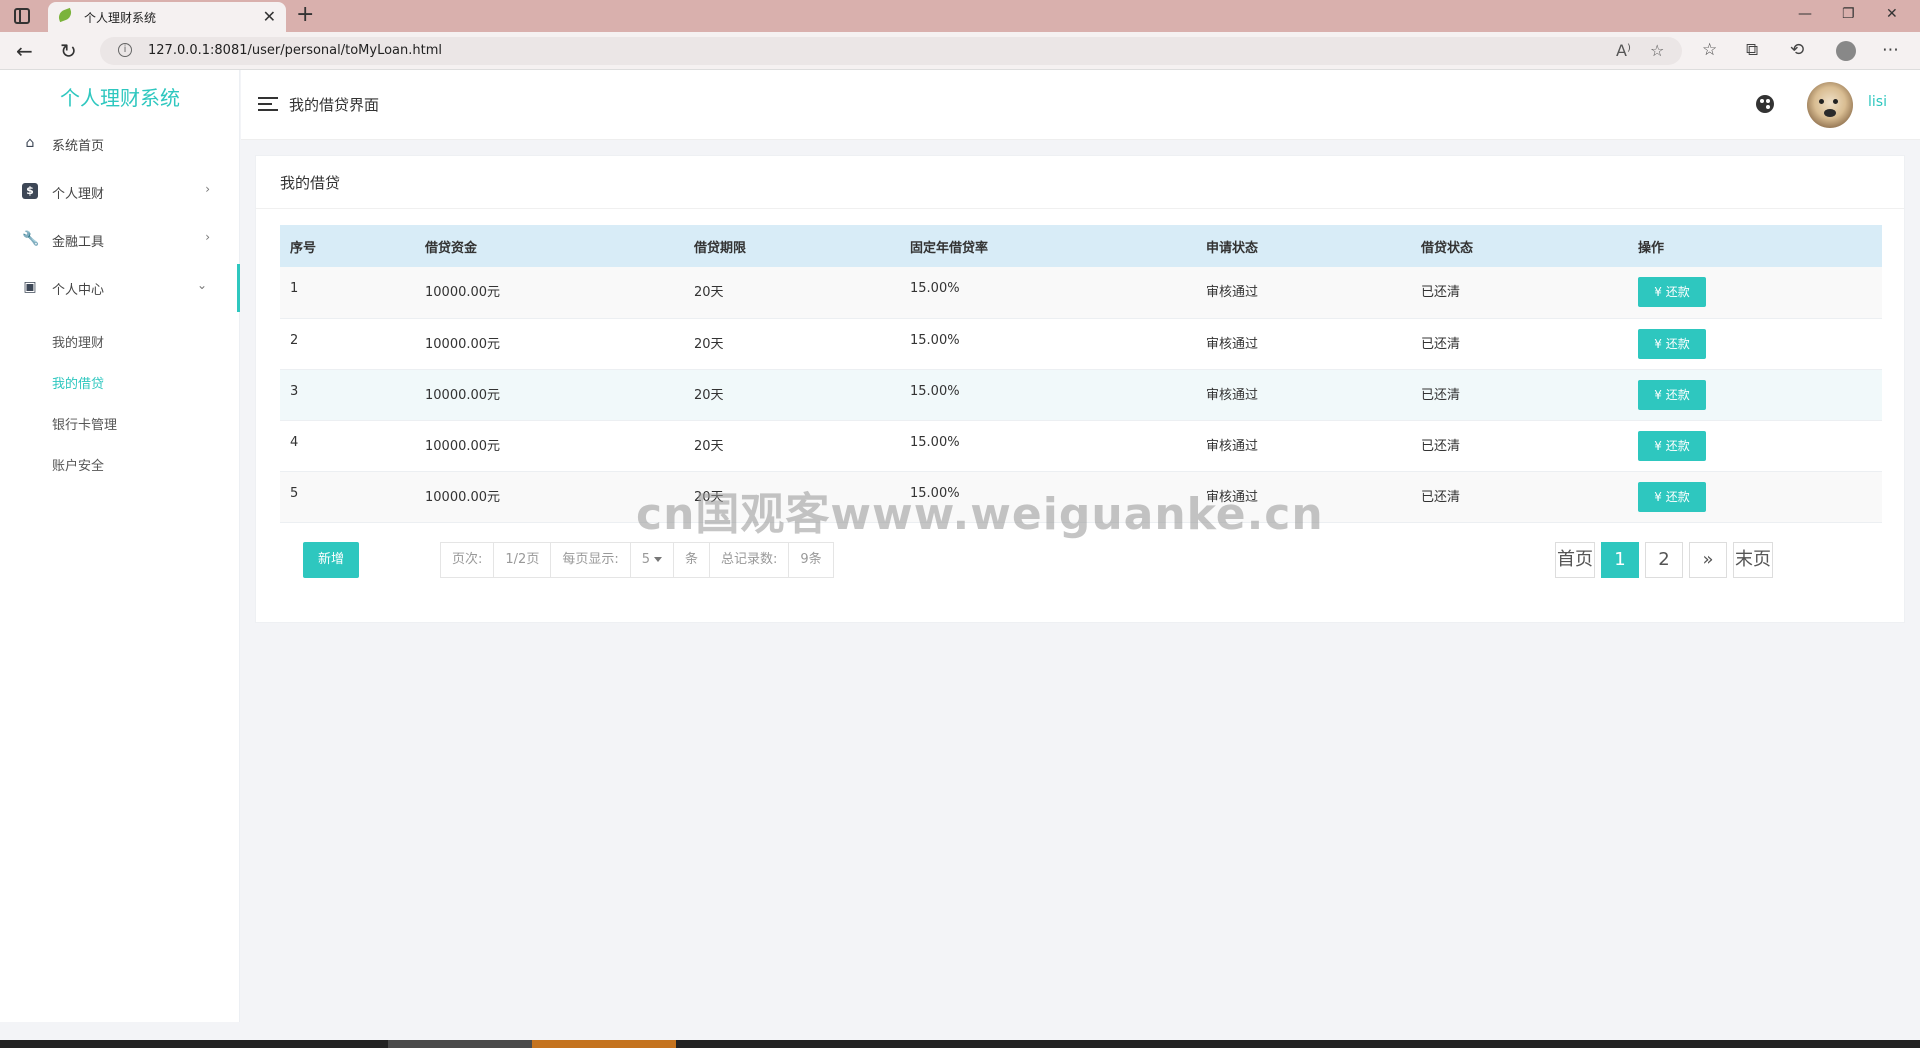  What do you see at coordinates (652, 560) in the screenshot?
I see `per-page-select: 5` at bounding box center [652, 560].